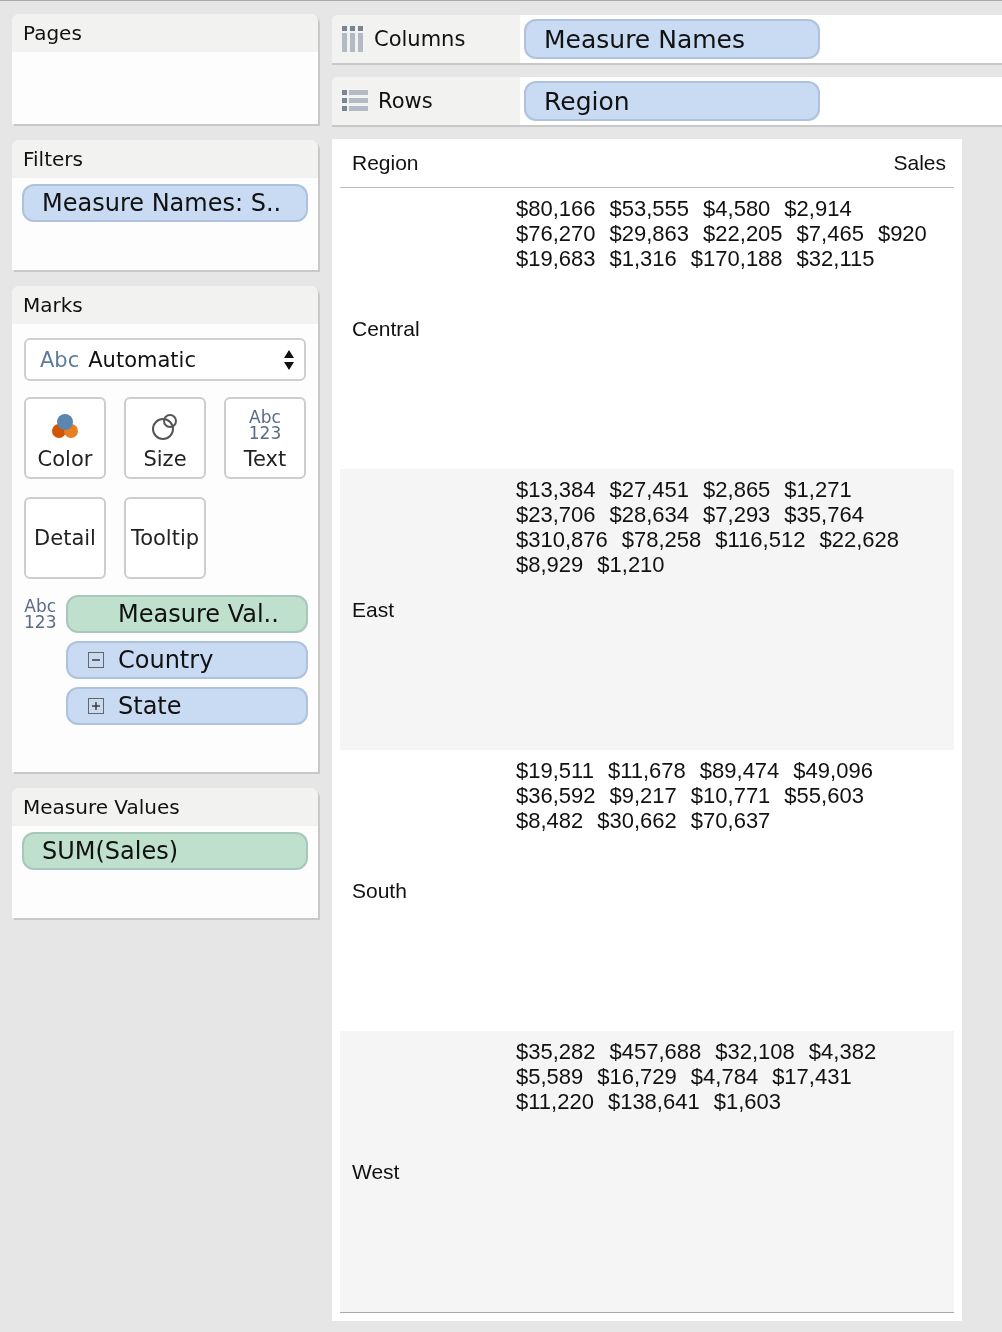  Describe the element at coordinates (824, 514) in the screenshot. I see `table-value: $35,764` at that location.